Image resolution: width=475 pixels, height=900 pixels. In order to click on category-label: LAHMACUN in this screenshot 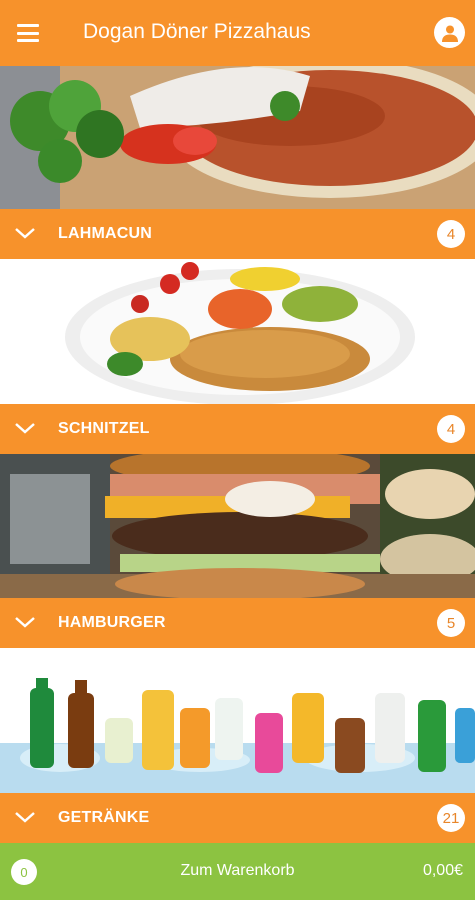, I will do `click(105, 233)`.